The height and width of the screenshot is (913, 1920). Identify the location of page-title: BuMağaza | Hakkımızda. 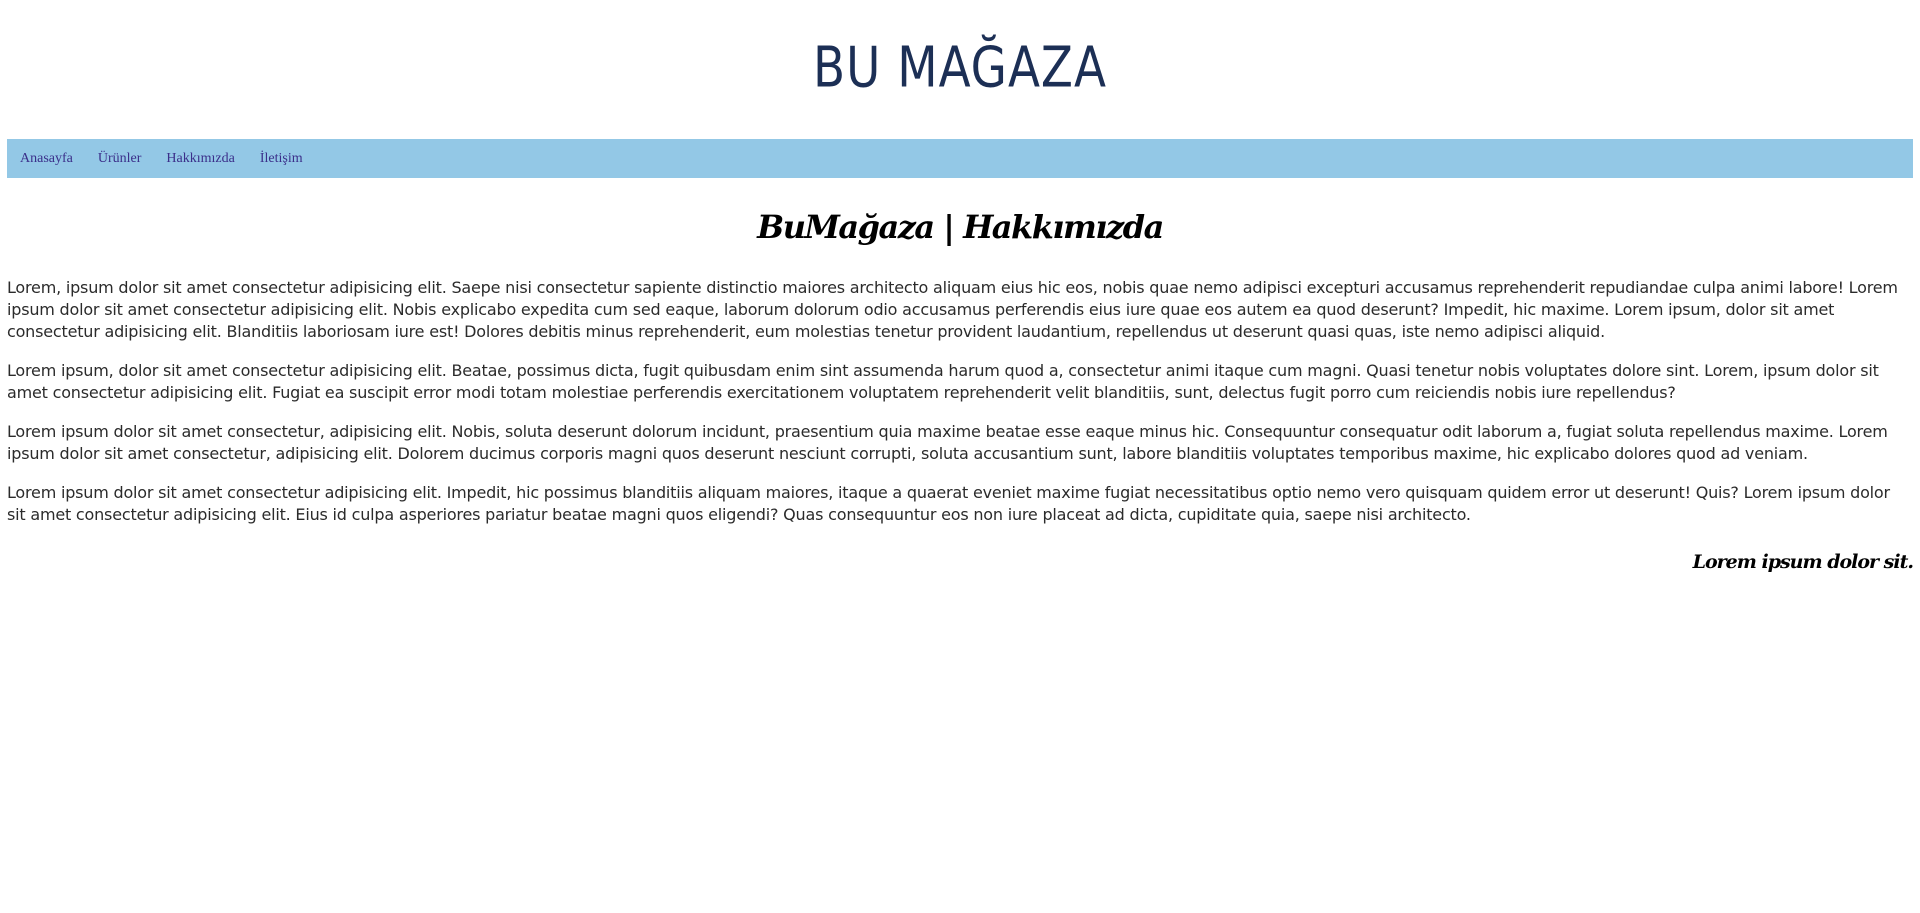
(960, 227).